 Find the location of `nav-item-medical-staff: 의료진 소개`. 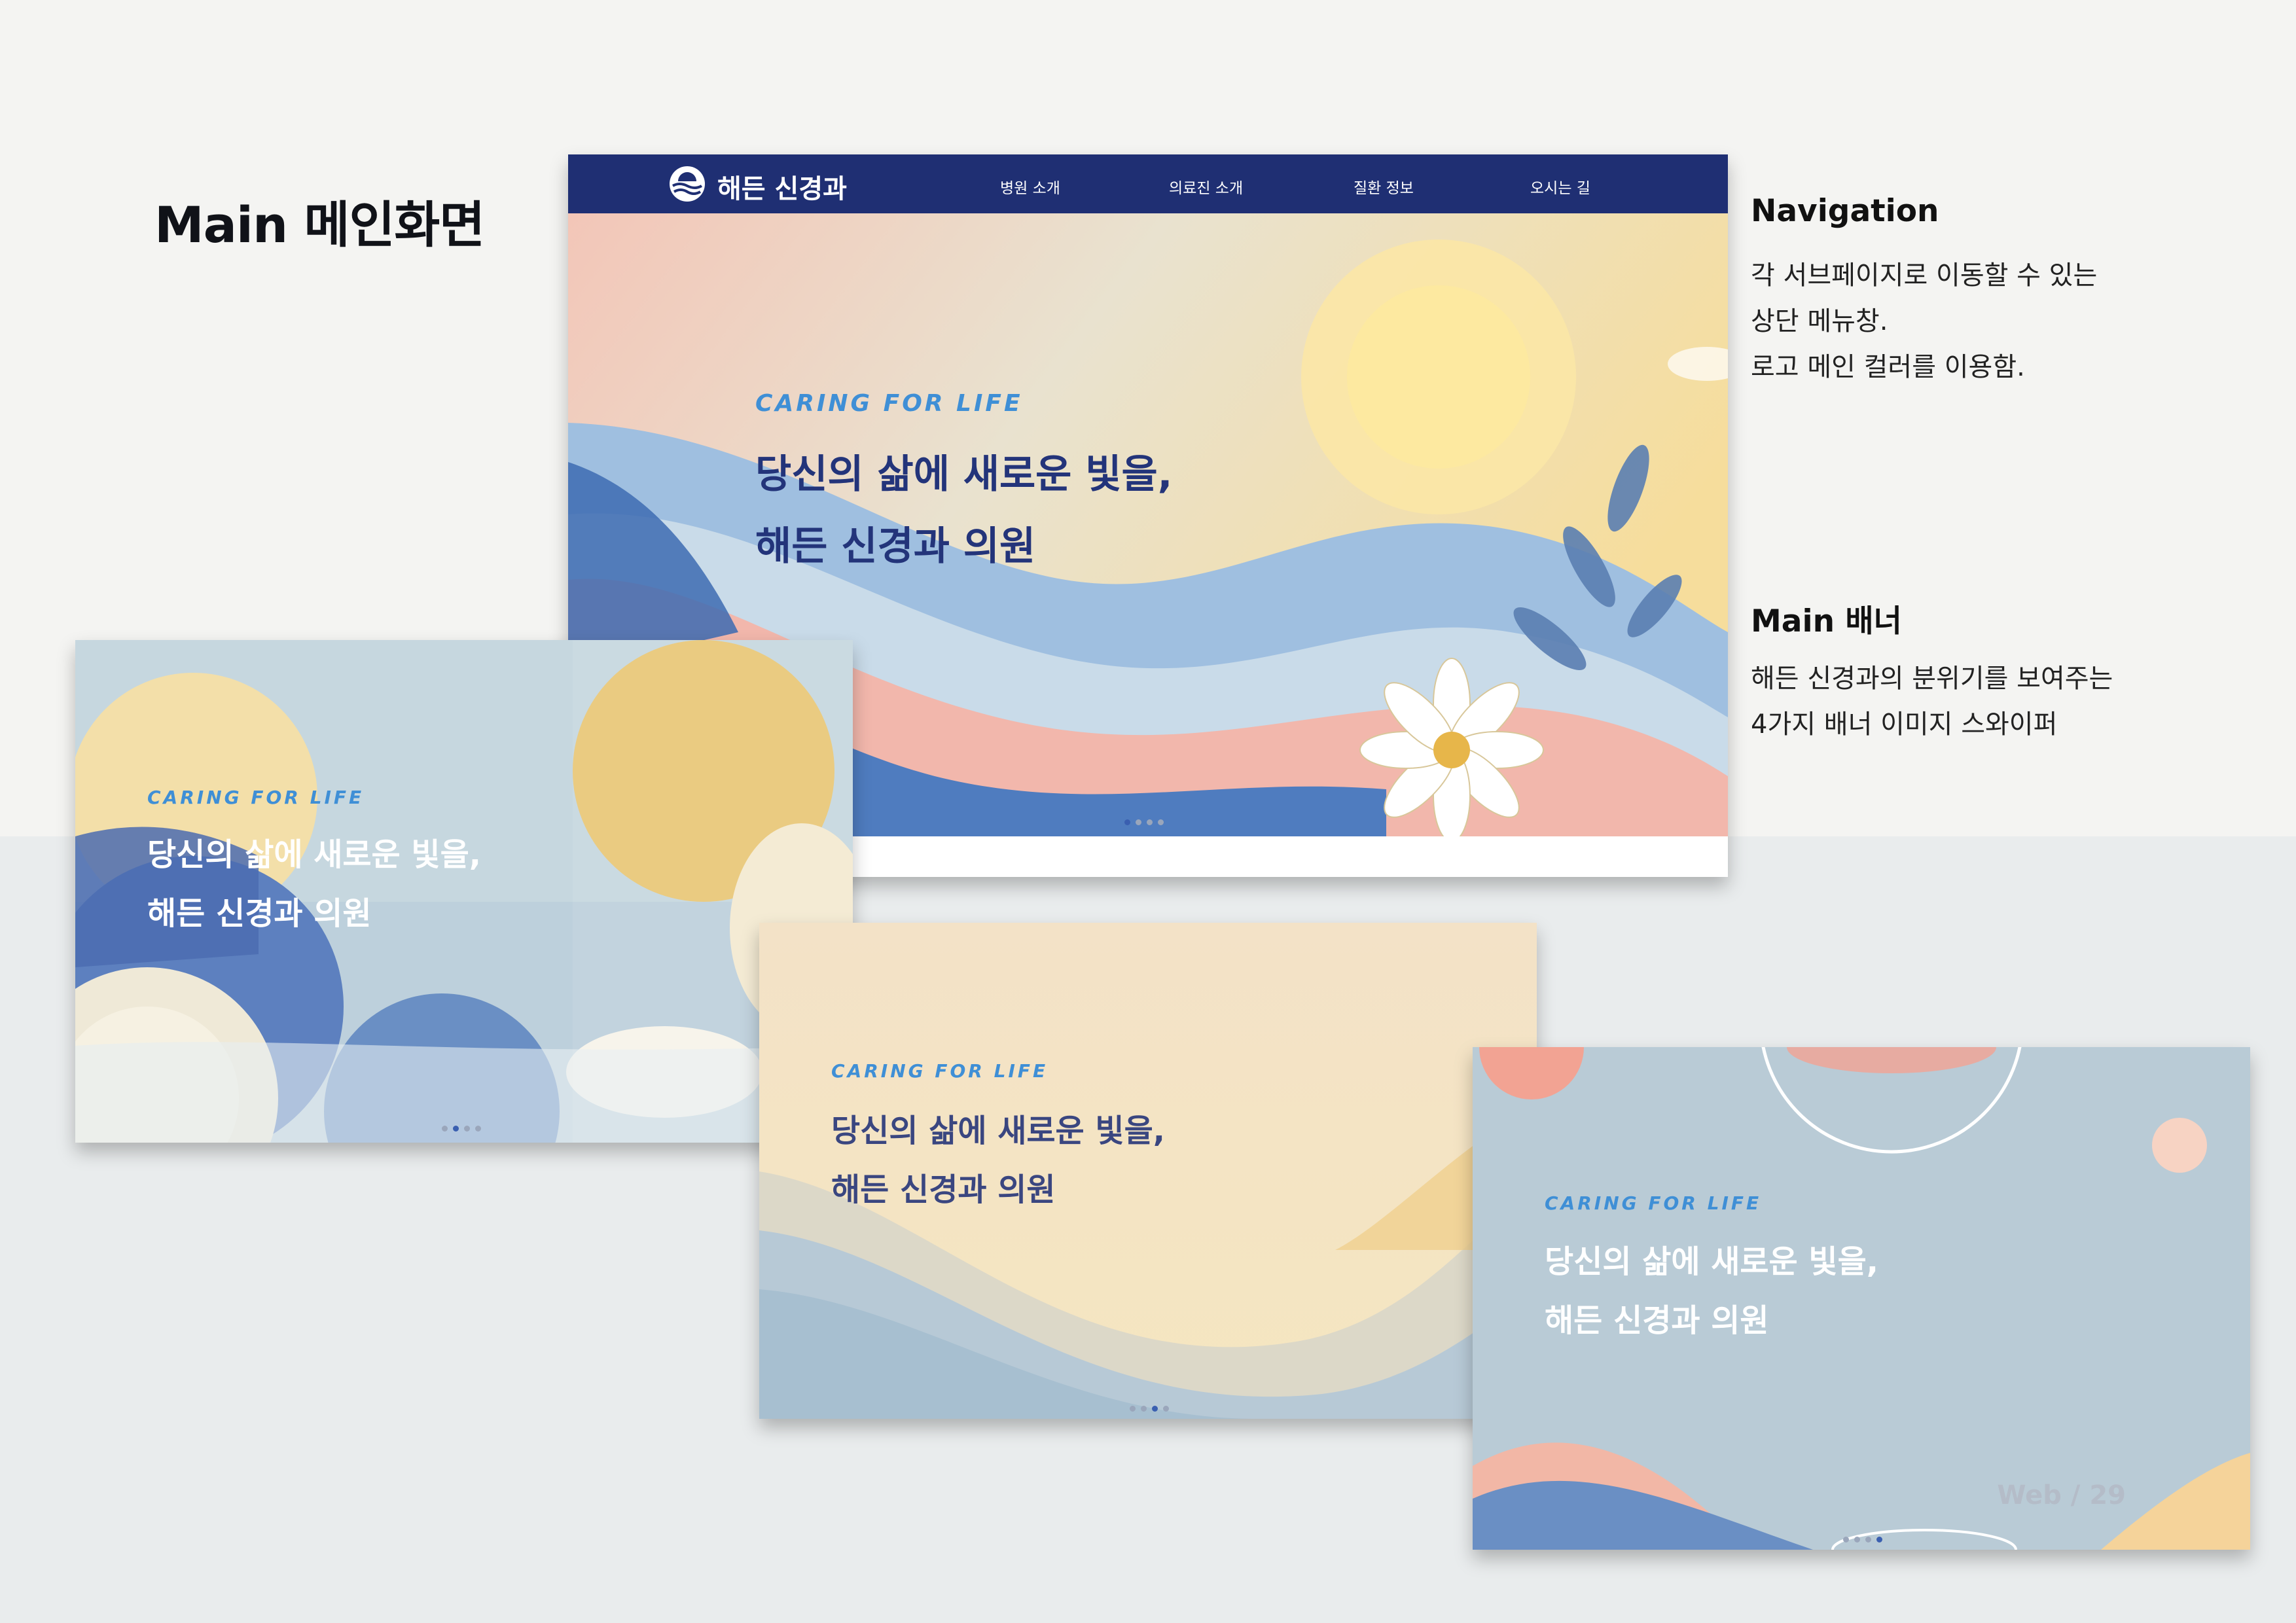

nav-item-medical-staff: 의료진 소개 is located at coordinates (1206, 186).